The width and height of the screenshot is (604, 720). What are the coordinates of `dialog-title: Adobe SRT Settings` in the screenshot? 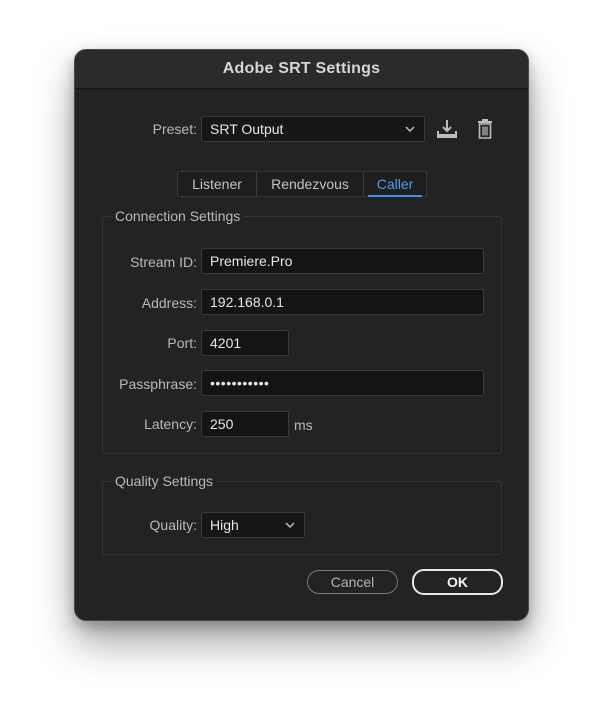 It's located at (301, 68).